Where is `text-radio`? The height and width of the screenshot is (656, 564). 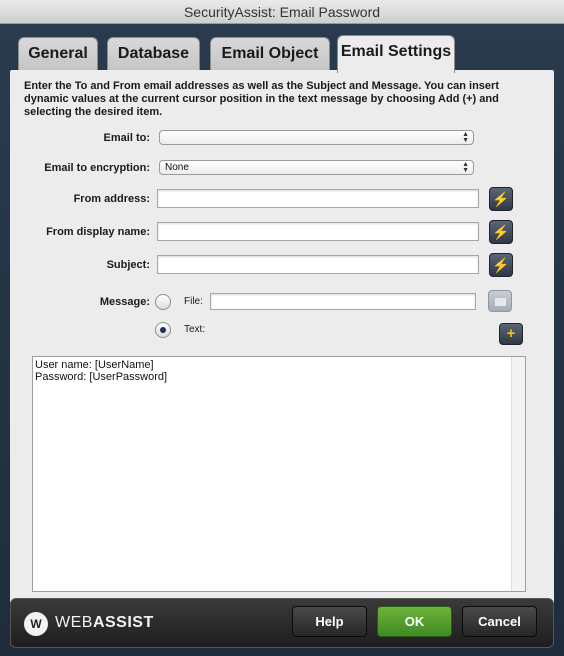 text-radio is located at coordinates (163, 330).